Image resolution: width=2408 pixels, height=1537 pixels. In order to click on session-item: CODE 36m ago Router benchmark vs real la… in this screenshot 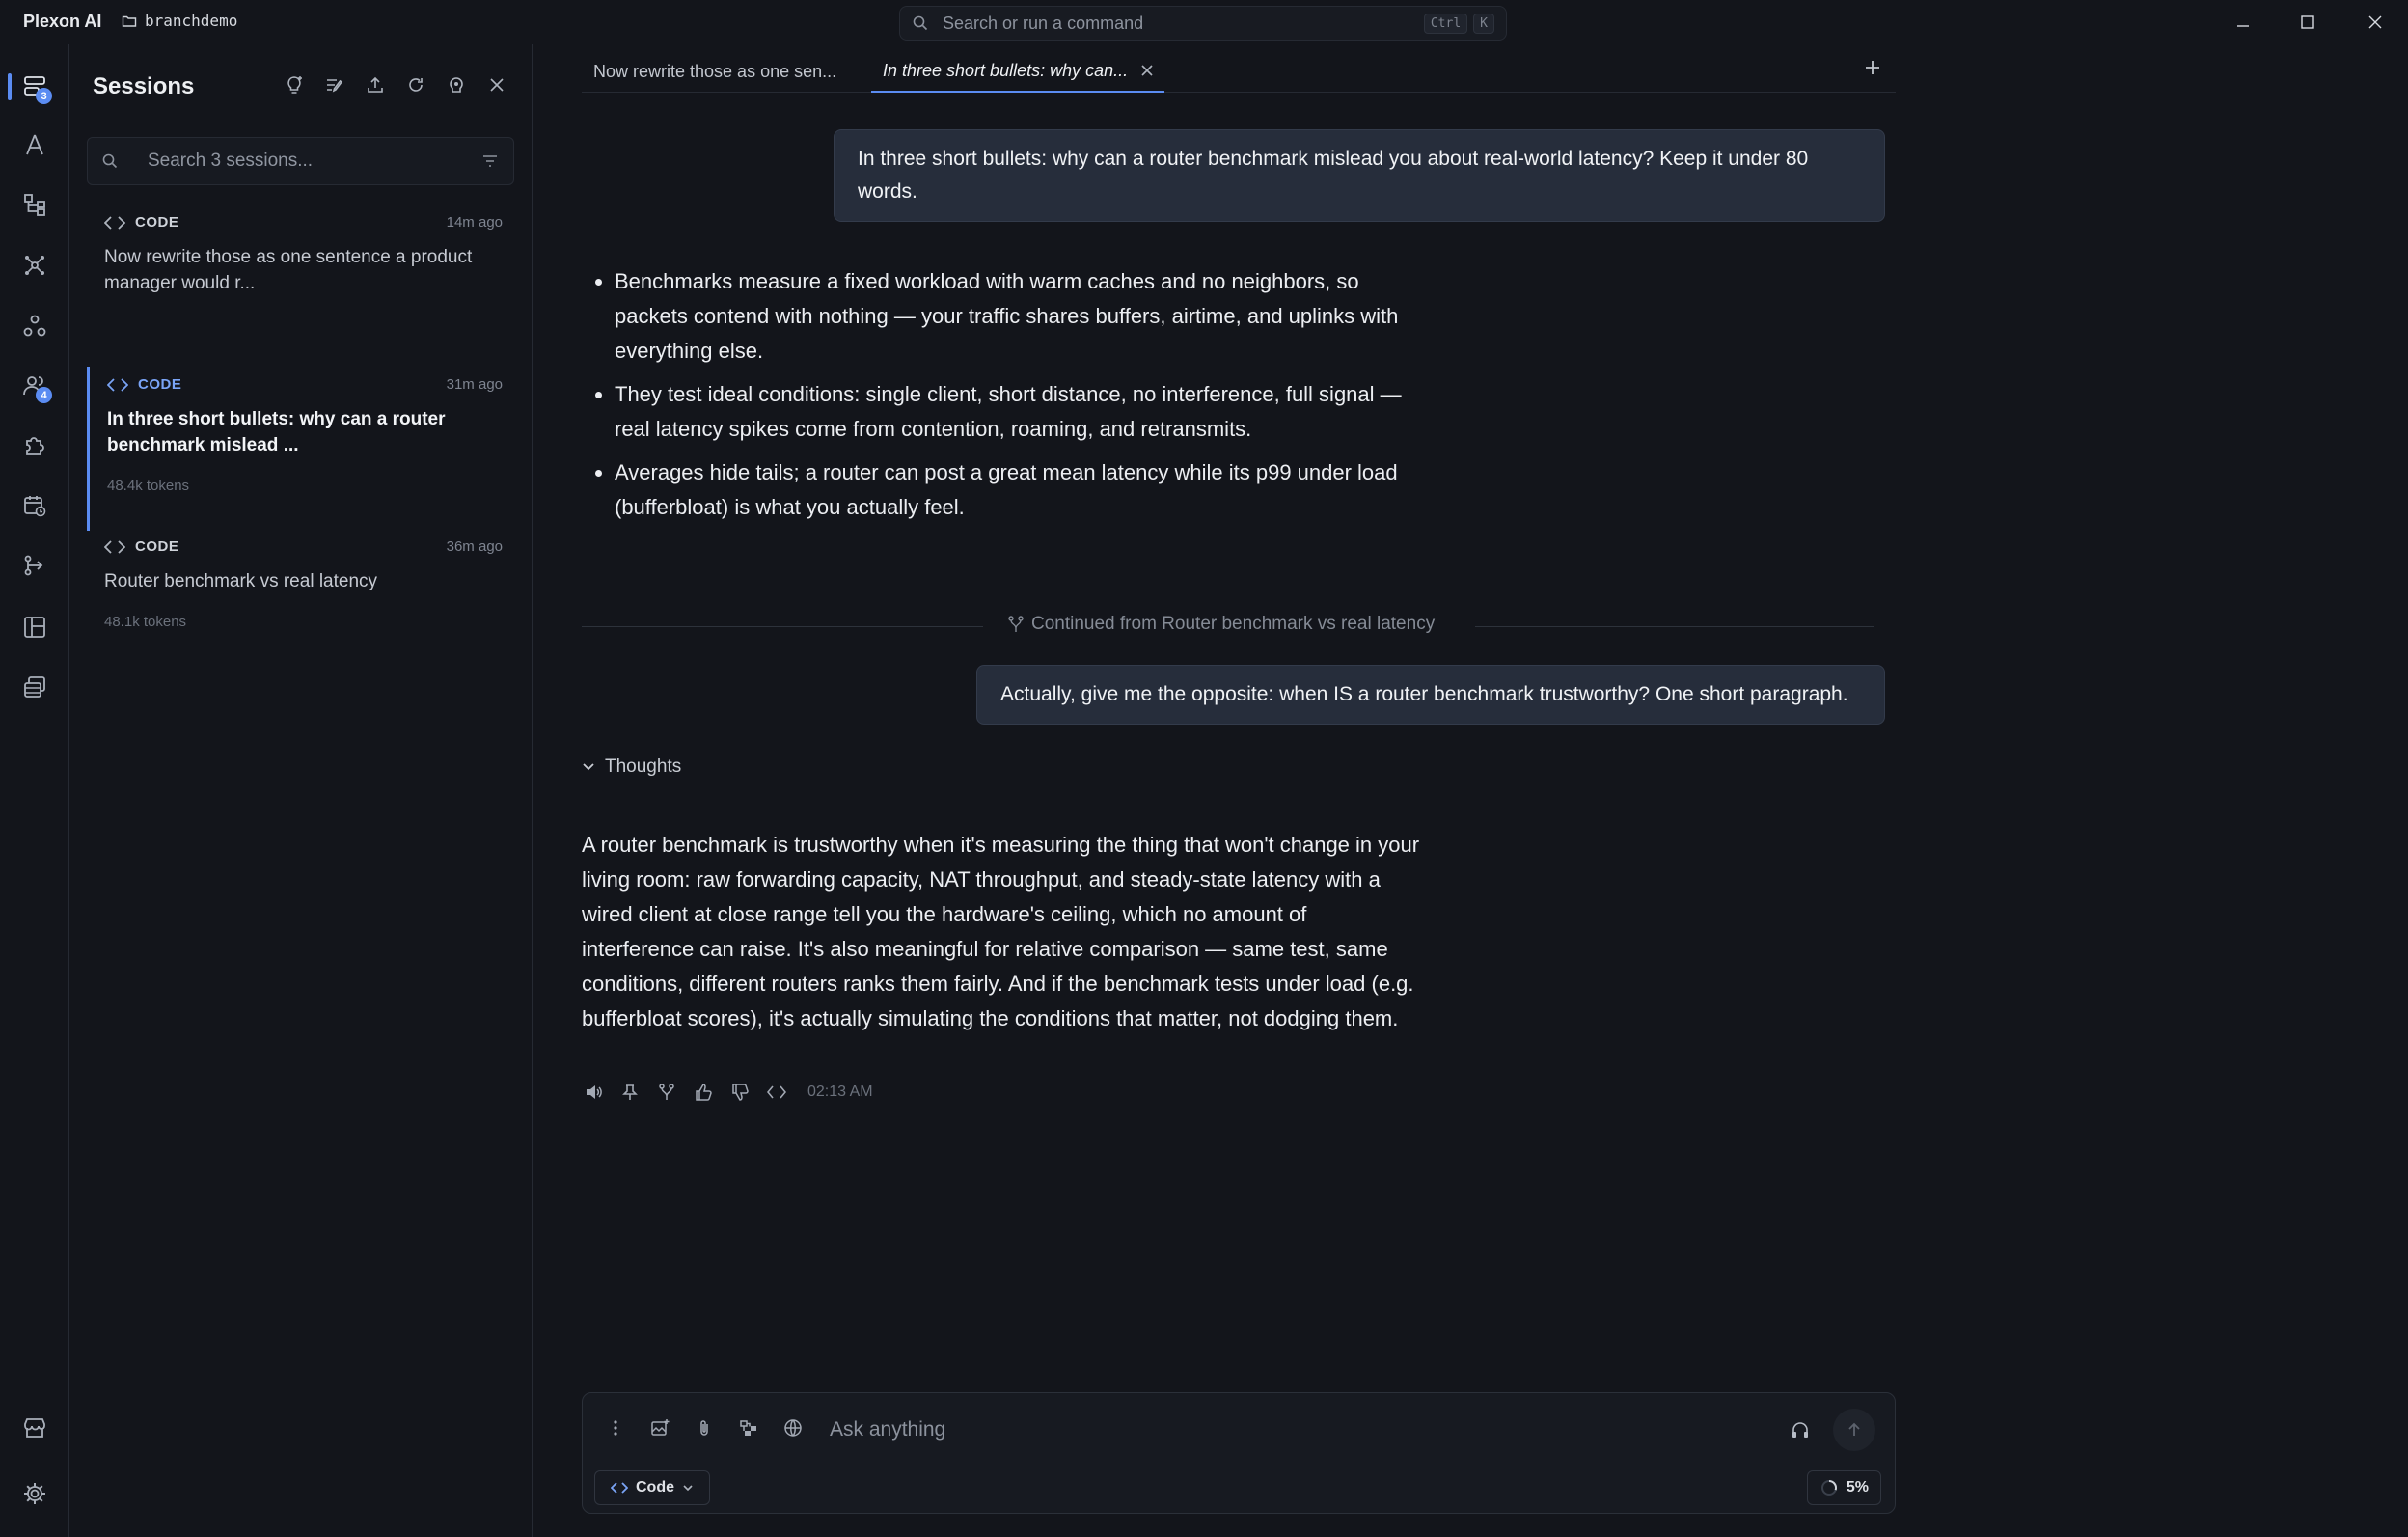, I will do `click(300, 584)`.